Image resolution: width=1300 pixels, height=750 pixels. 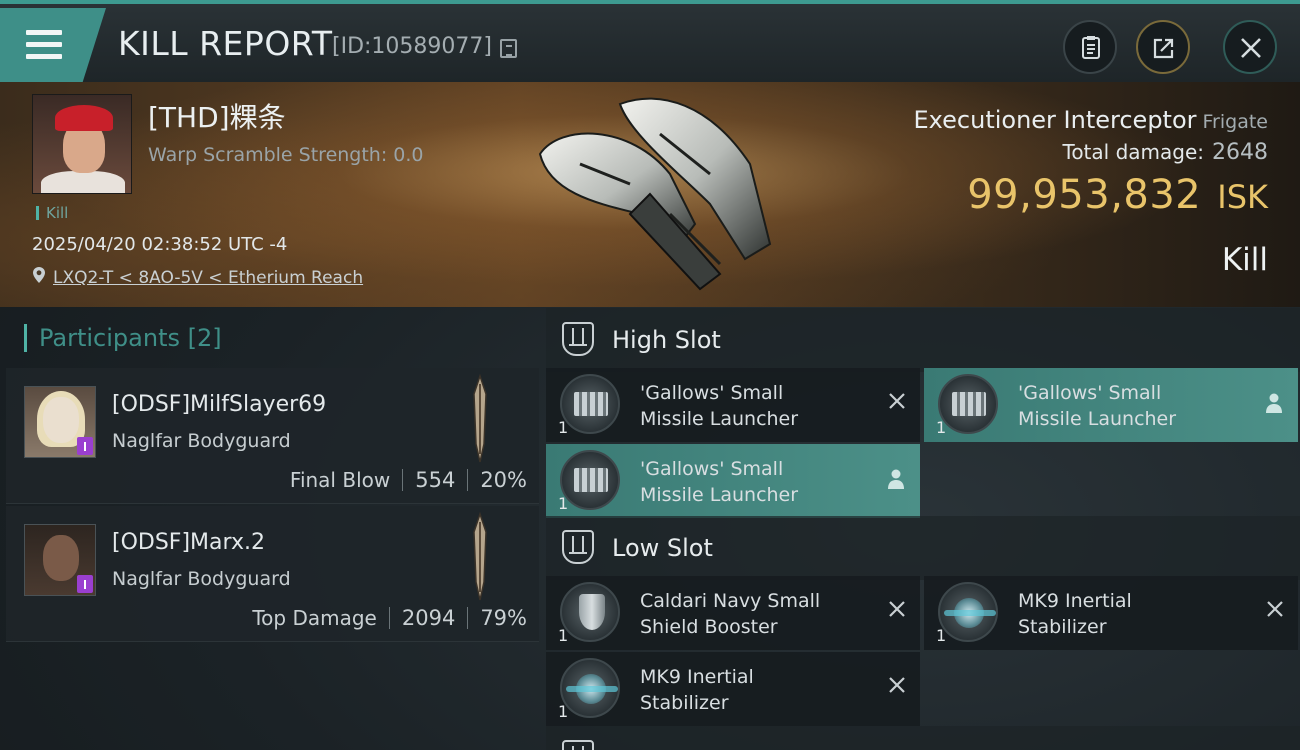 I want to click on isk-unit: ISK, so click(x=1242, y=197).